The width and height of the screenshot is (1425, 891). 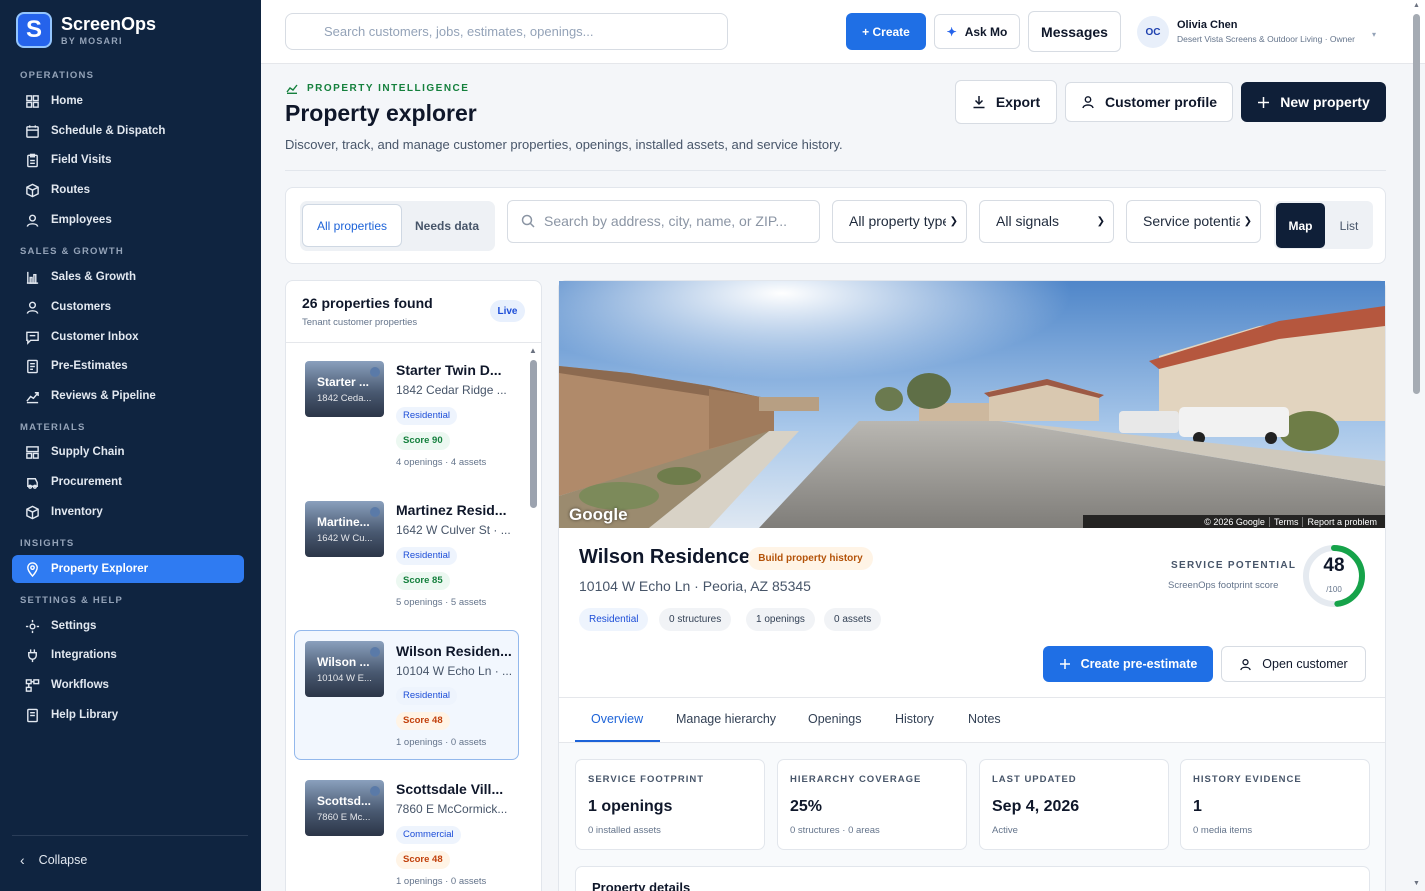 What do you see at coordinates (1005, 830) in the screenshot?
I see `stat-note: Active` at bounding box center [1005, 830].